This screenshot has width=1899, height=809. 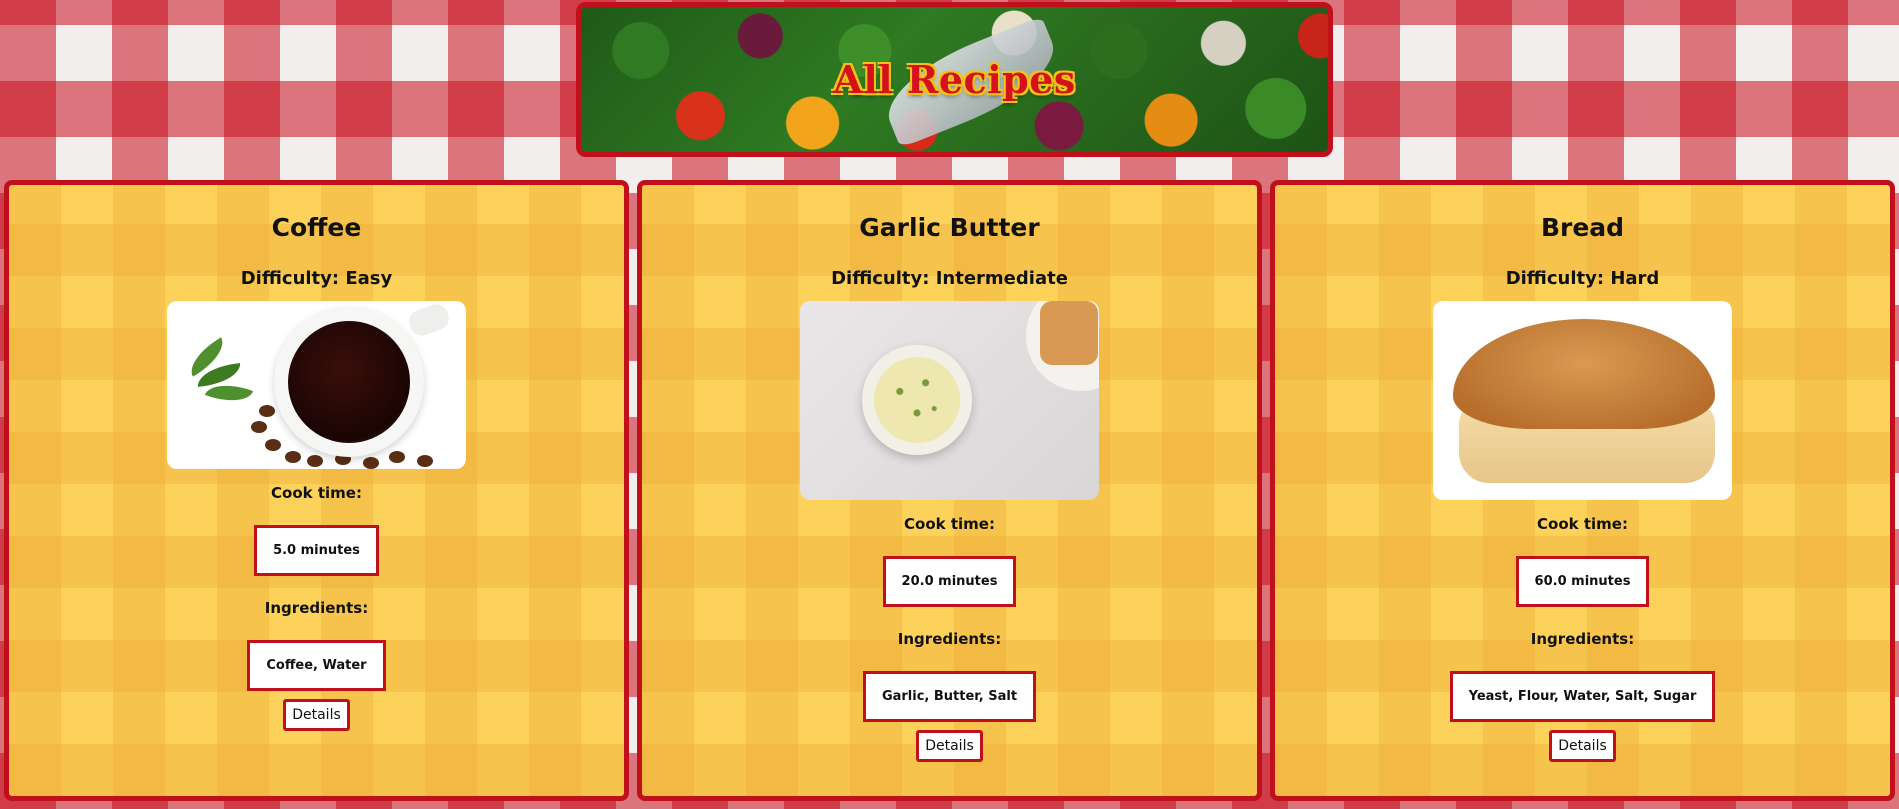 What do you see at coordinates (1582, 400) in the screenshot?
I see `bread-image` at bounding box center [1582, 400].